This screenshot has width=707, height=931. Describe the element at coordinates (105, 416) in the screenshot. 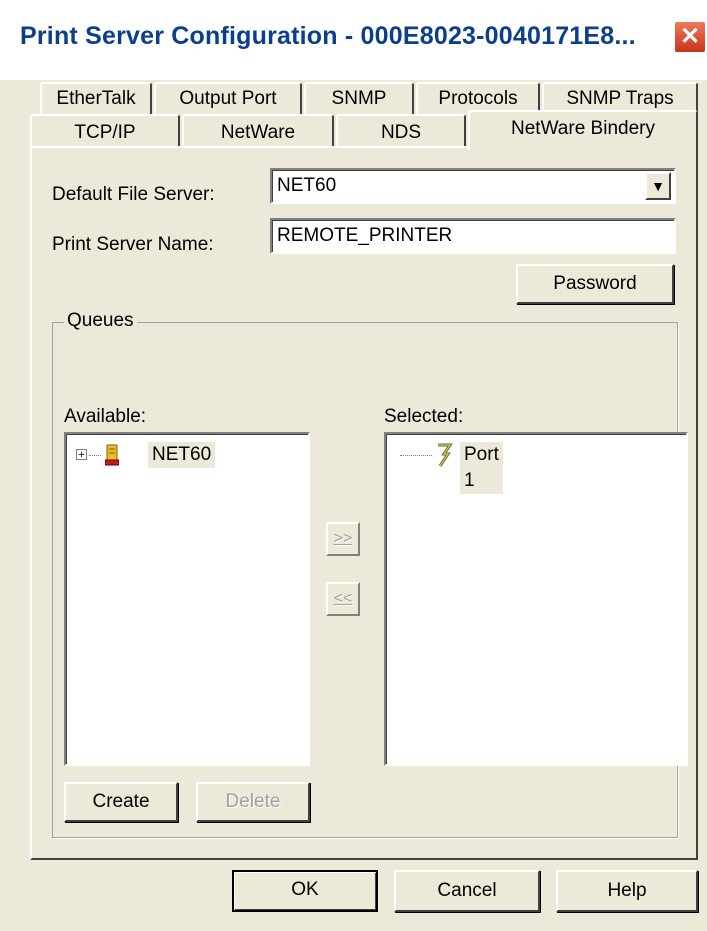

I see `available-label: Available:` at that location.